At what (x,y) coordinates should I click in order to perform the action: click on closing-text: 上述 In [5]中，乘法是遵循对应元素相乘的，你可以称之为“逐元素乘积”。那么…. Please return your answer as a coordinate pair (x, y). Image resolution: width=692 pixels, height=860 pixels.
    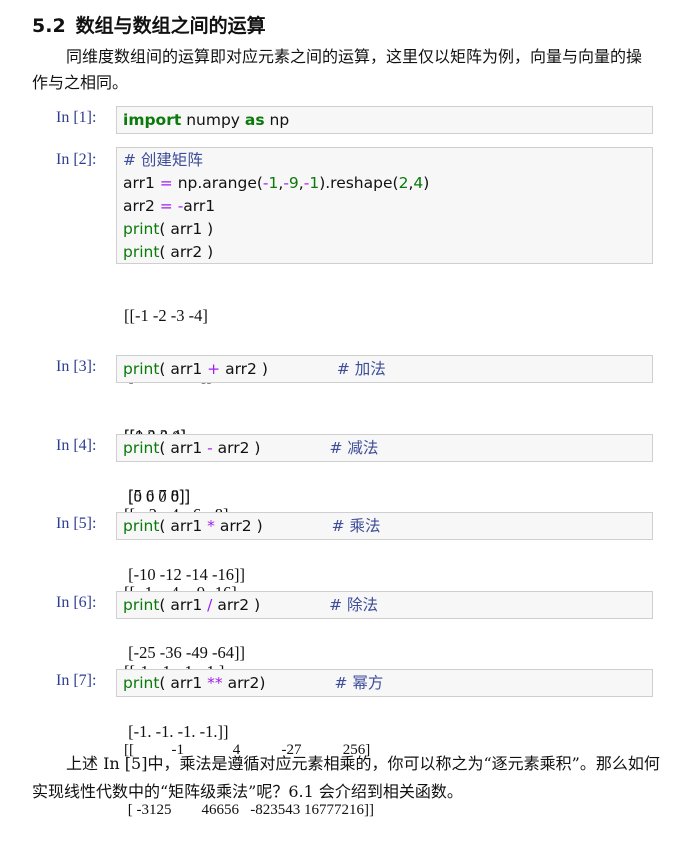
    Looking at the image, I should click on (346, 777).